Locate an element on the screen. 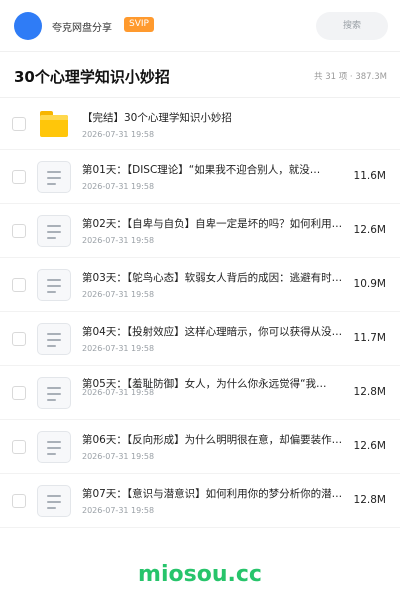 This screenshot has height=600, width=400. folder-title-row: 30个心理学知识小妙招 共 31 项 · 387.3M is located at coordinates (200, 75).